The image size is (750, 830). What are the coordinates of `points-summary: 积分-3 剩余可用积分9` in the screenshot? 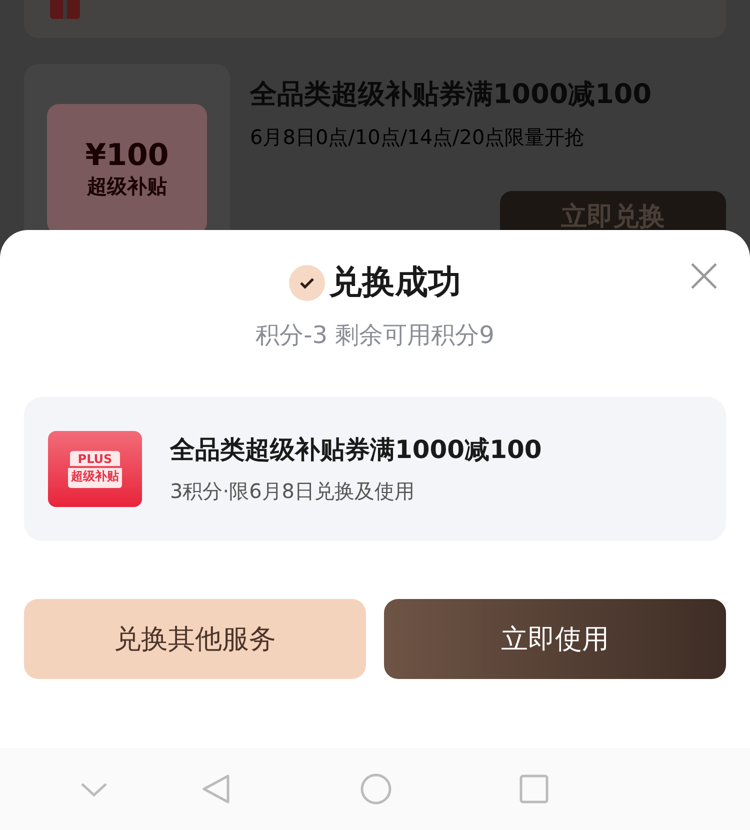 It's located at (375, 335).